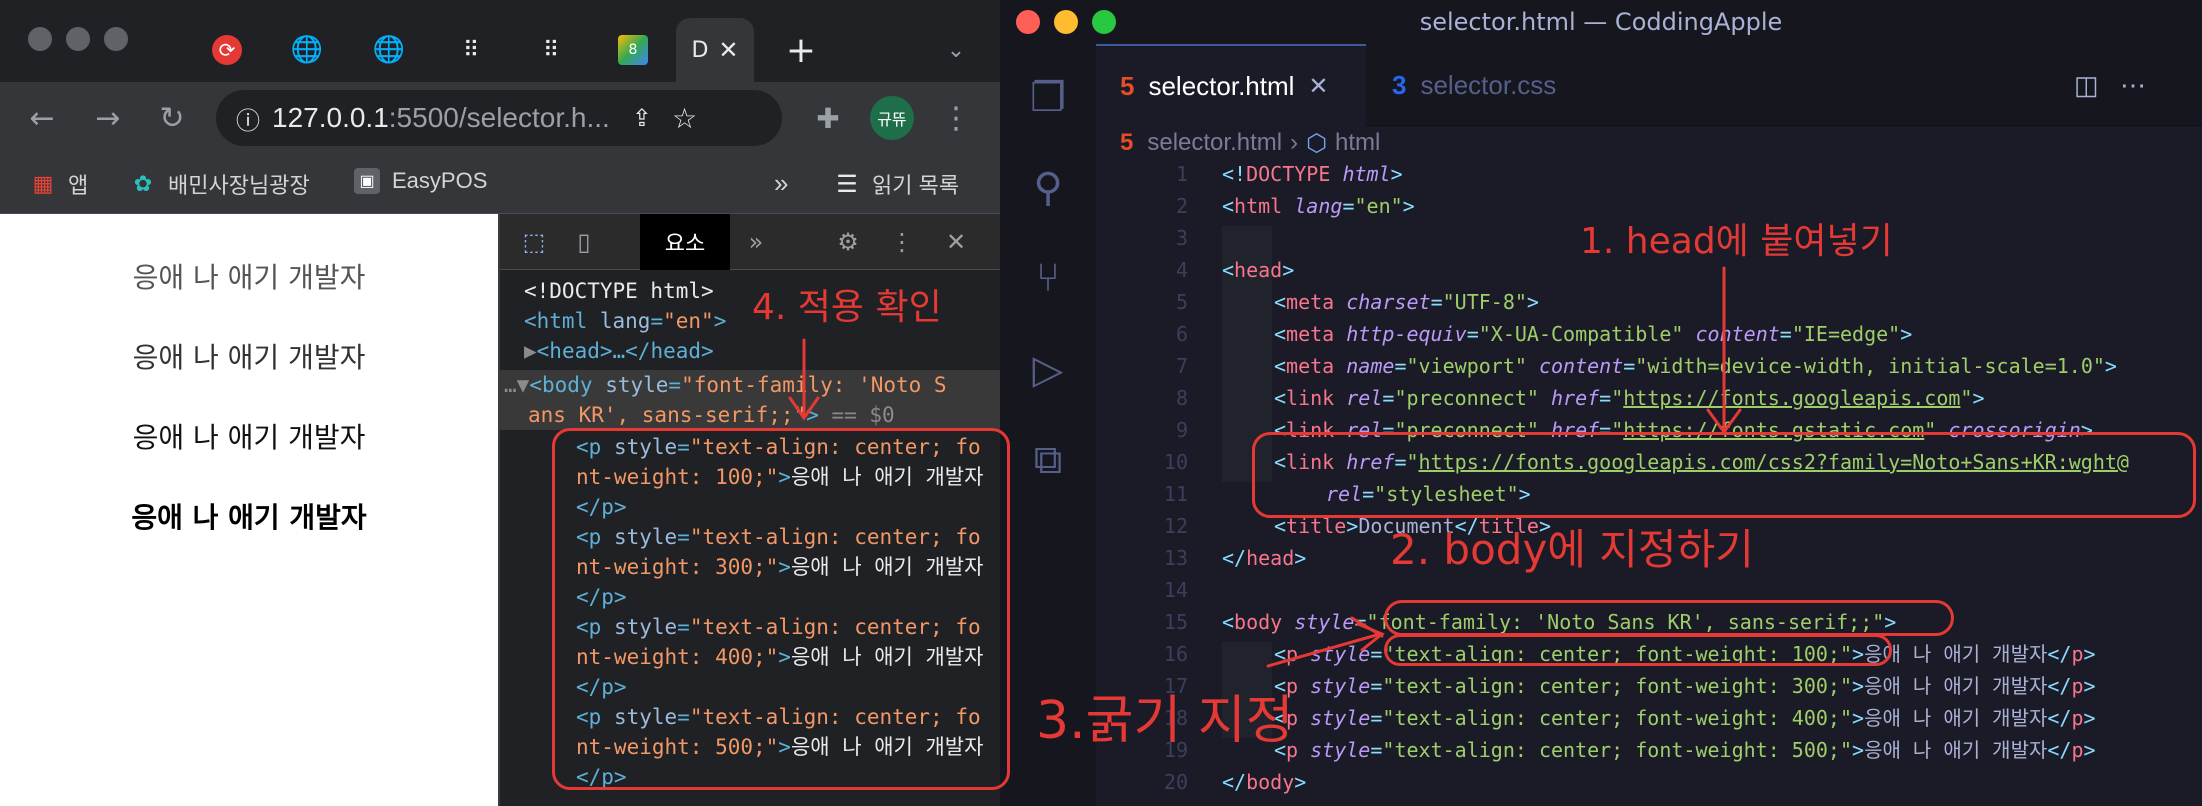 Image resolution: width=2202 pixels, height=806 pixels. Describe the element at coordinates (1649, 143) in the screenshot. I see `breadcrumb: 5 selector.html › ⬡ html` at that location.